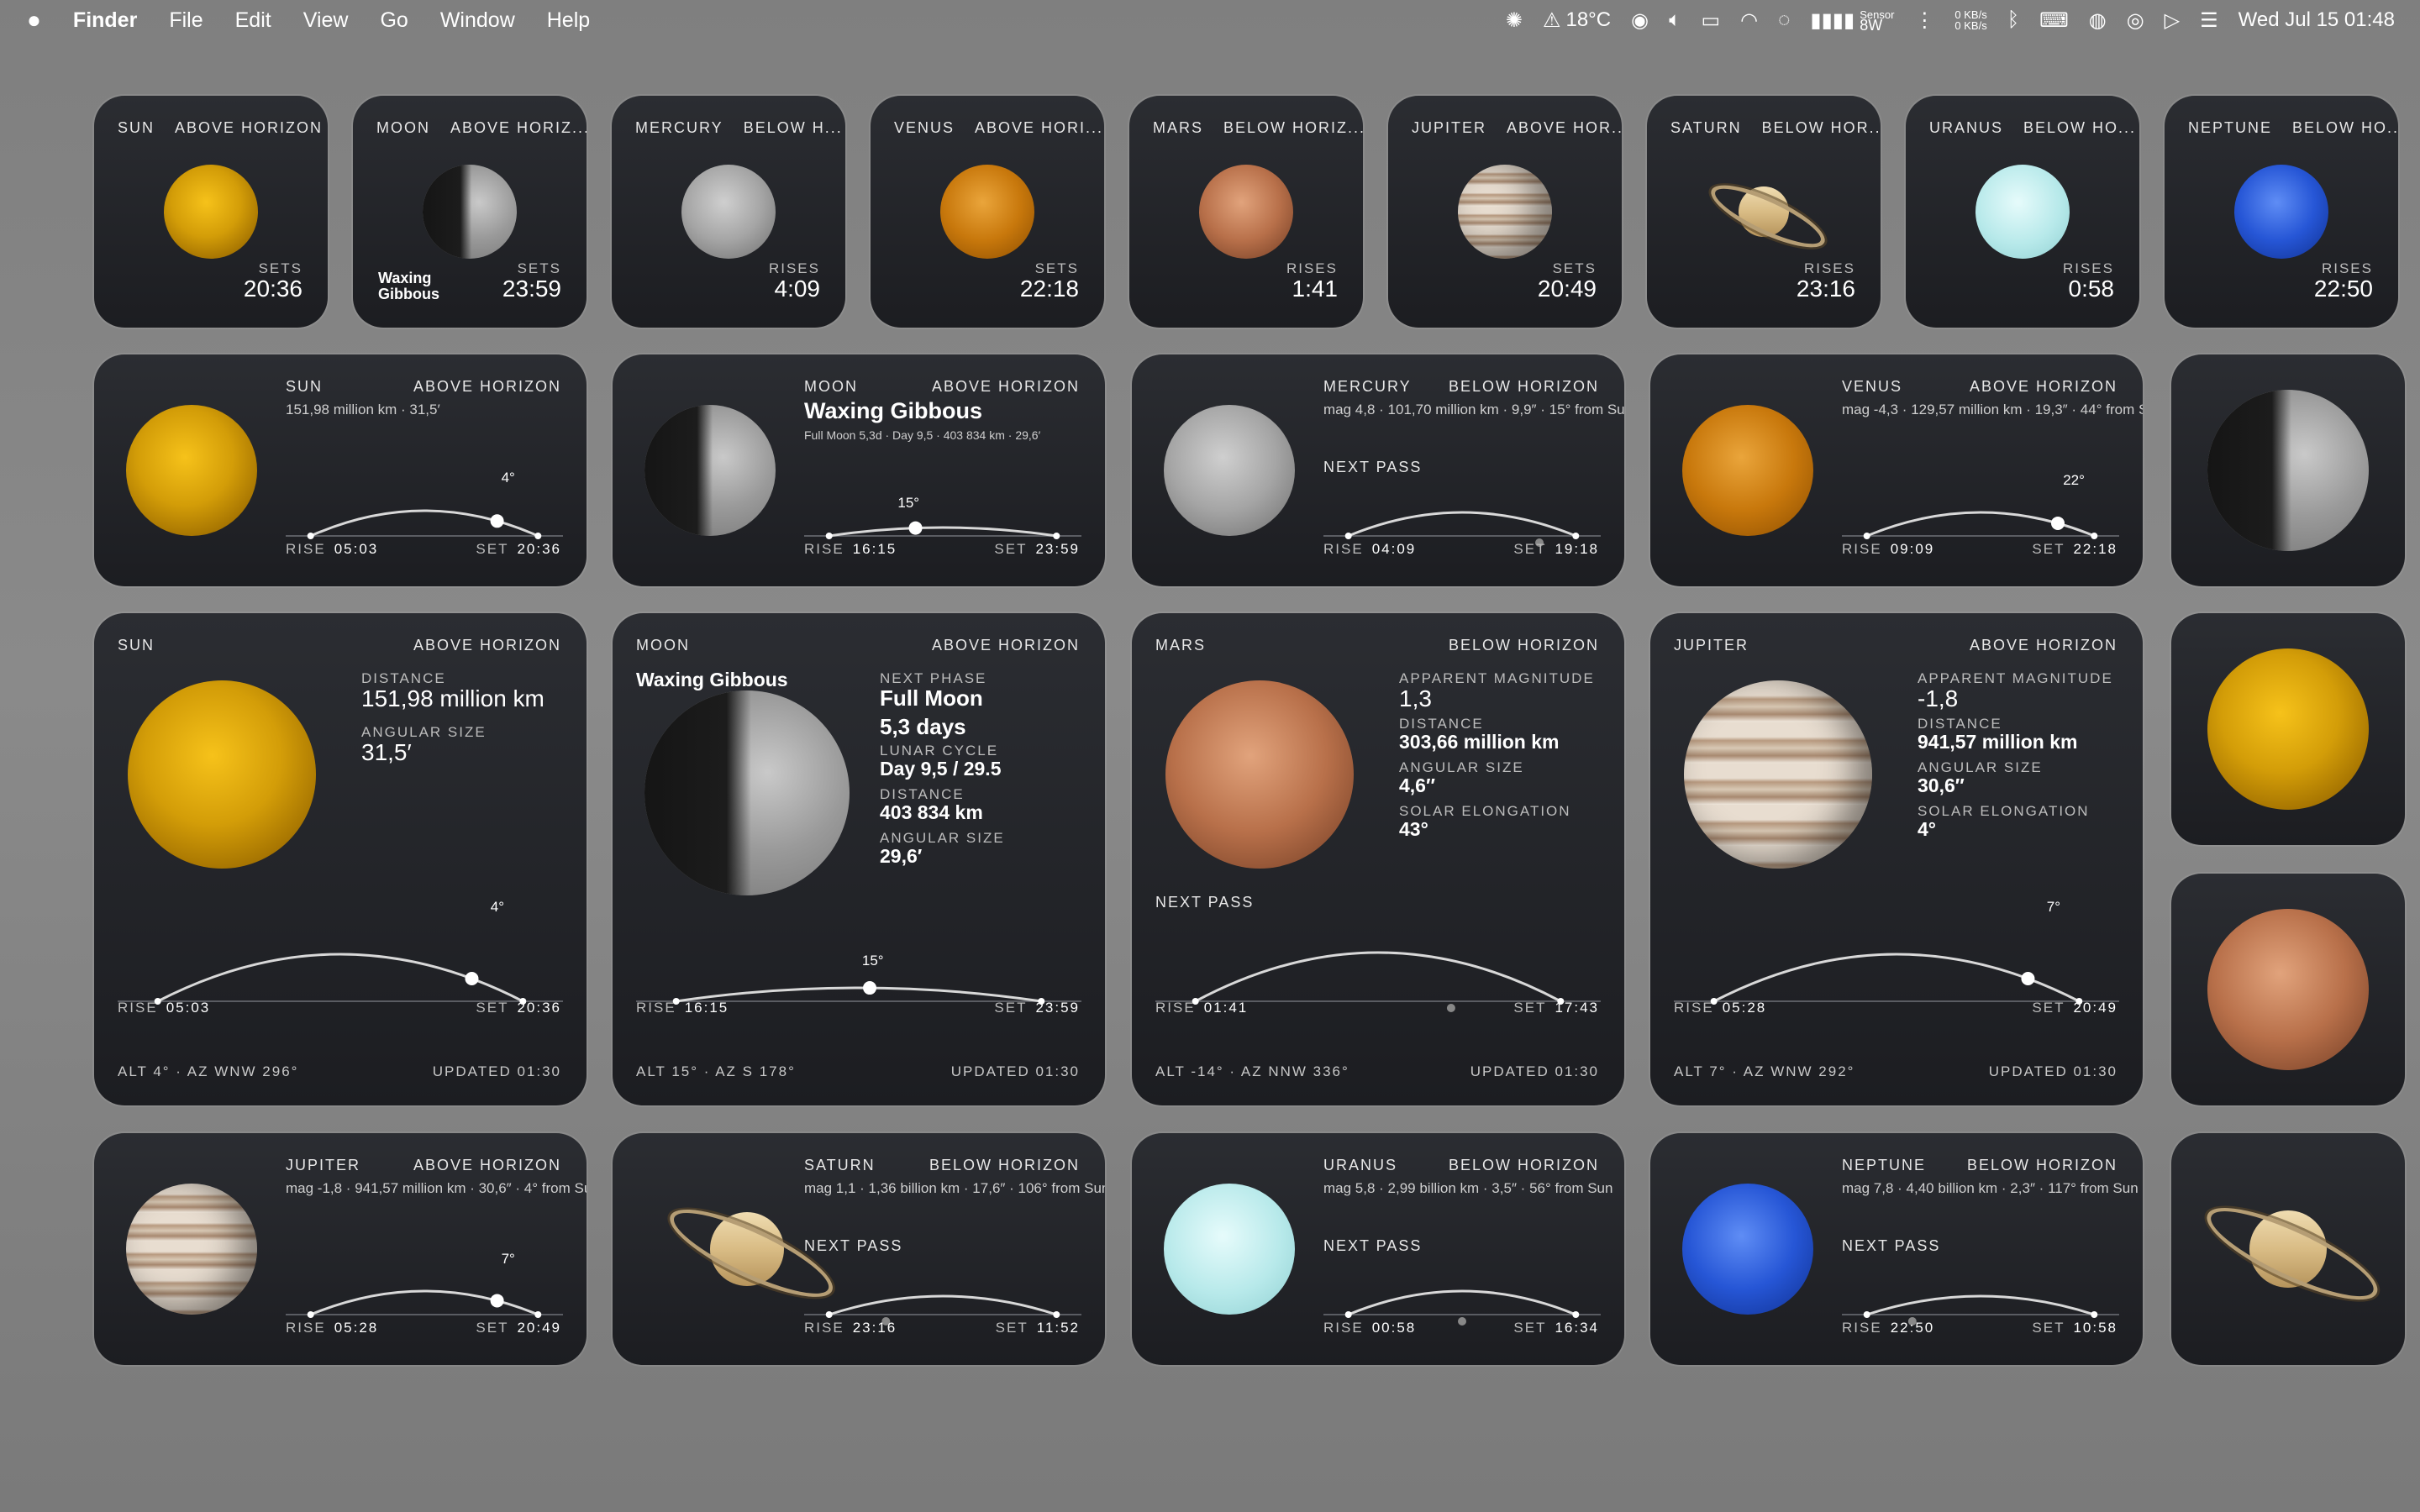 The height and width of the screenshot is (1512, 2420). I want to click on play-icon: ▷, so click(2172, 20).